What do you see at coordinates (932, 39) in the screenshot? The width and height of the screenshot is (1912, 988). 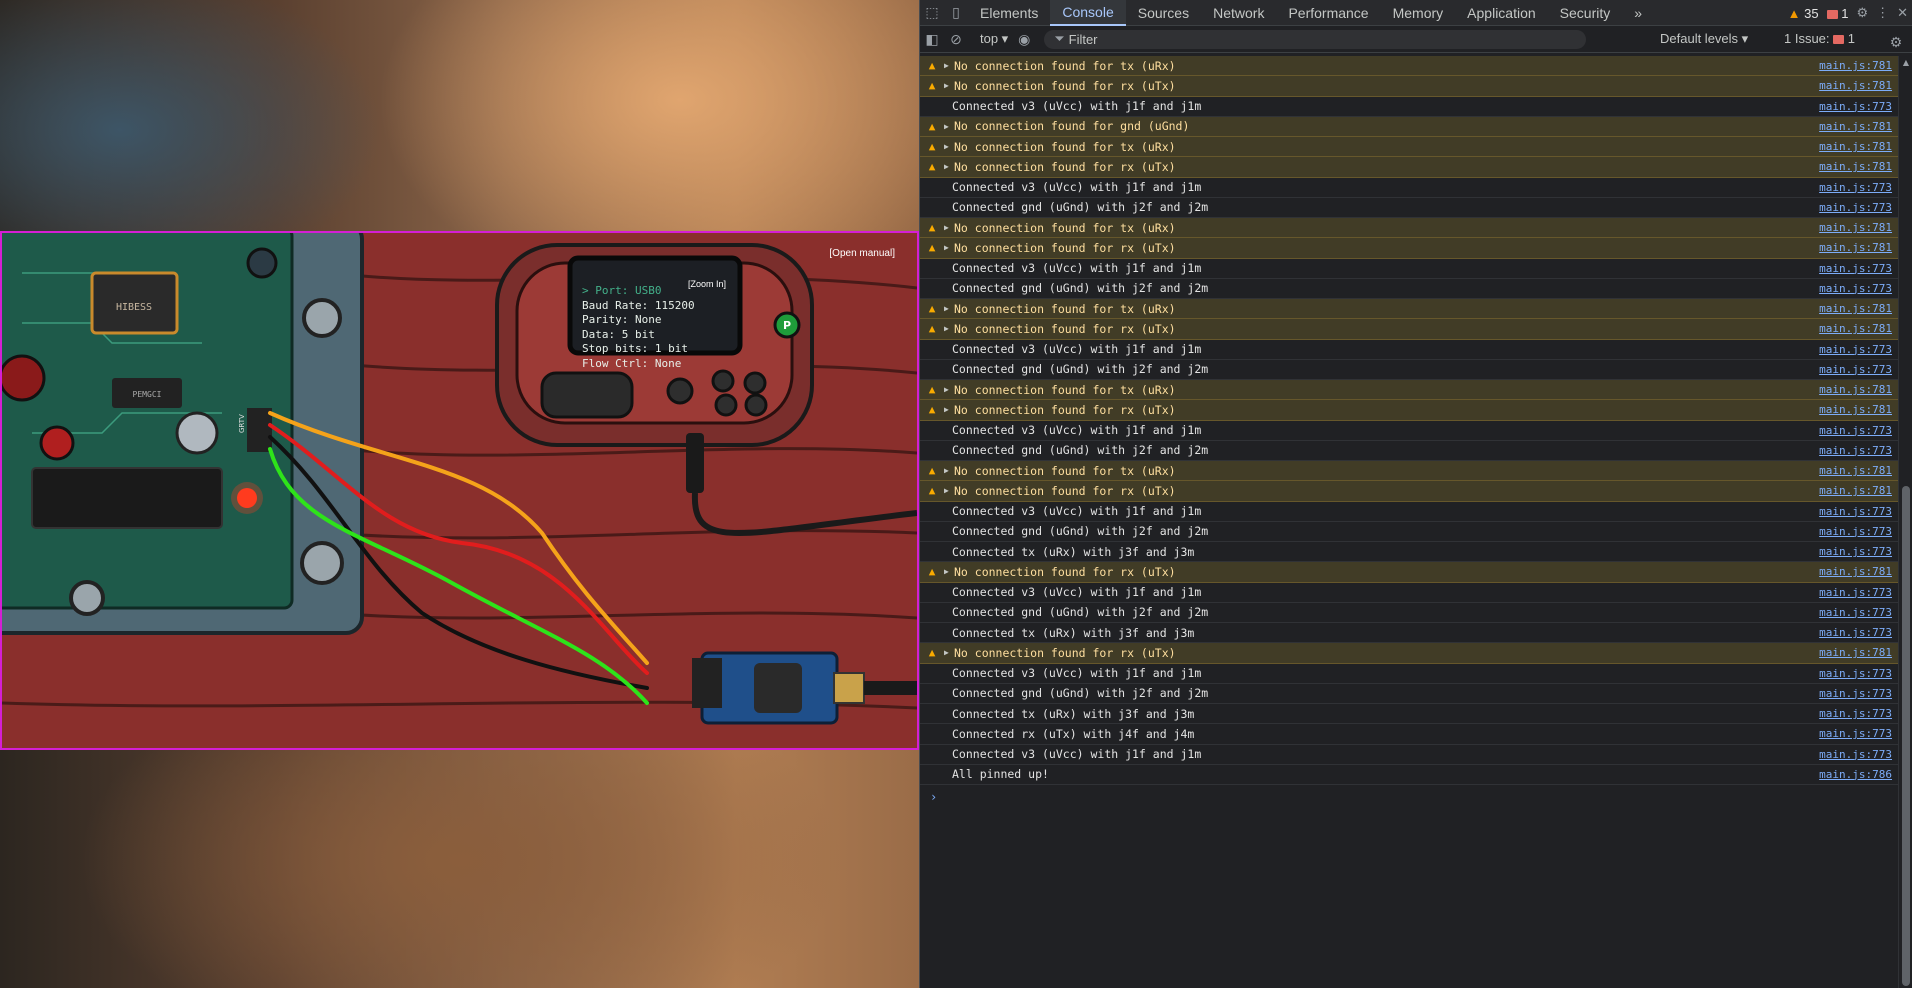 I see `sidebar-toggle-icon: ◧` at bounding box center [932, 39].